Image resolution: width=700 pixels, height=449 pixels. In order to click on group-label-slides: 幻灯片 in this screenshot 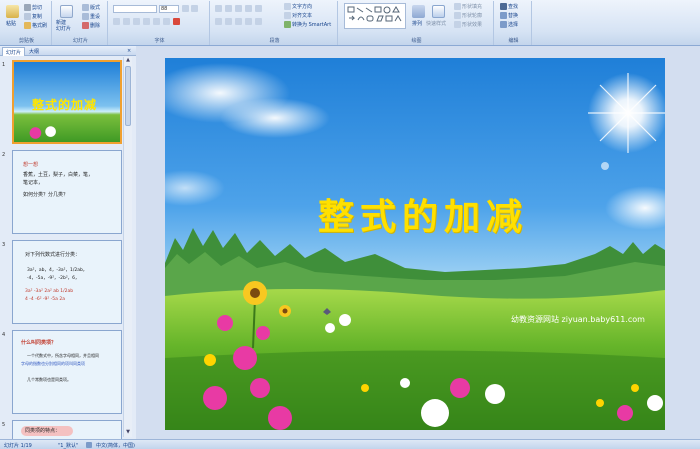, I will do `click(80, 41)`.